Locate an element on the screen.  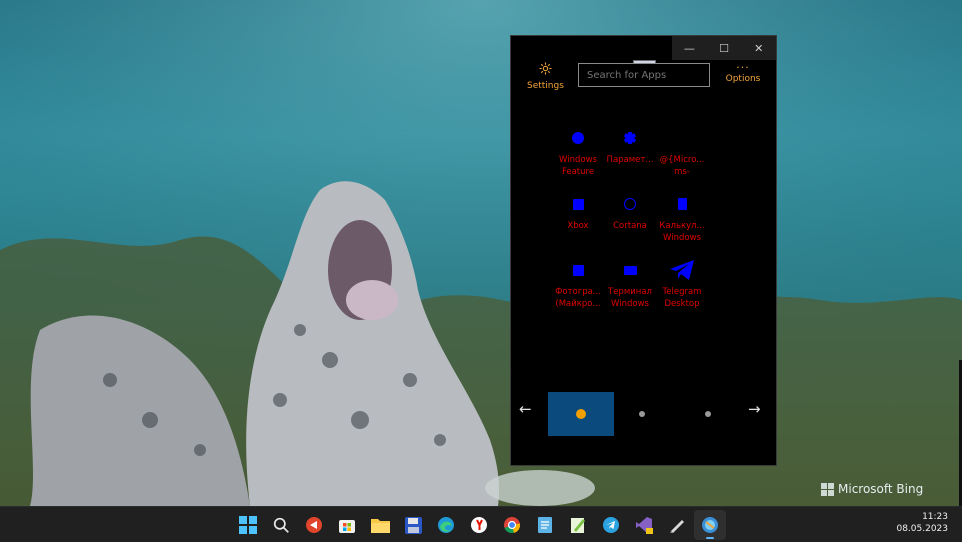
app-tile-cortana: Cortana is located at coordinates (630, 218).